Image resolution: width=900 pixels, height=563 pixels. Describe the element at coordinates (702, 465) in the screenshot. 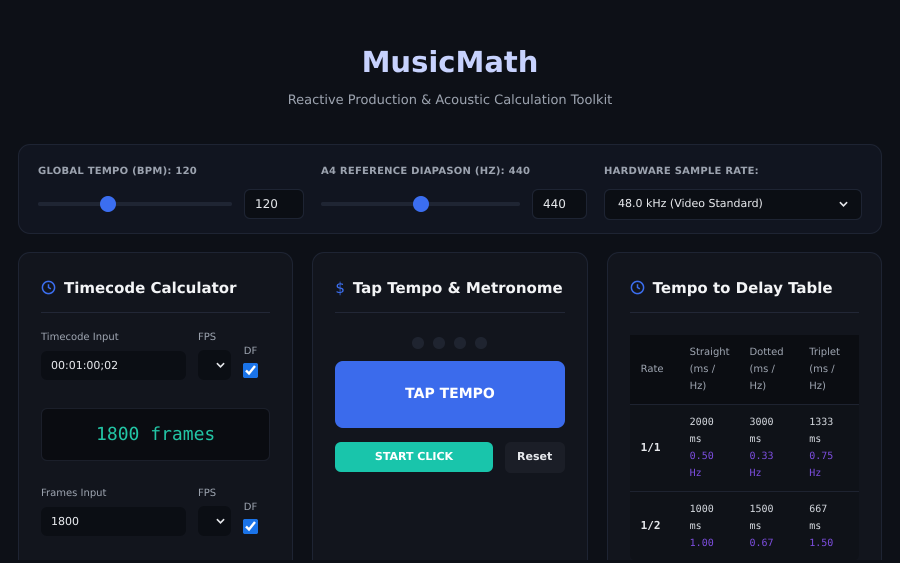

I see `delay-hz: 0.50 Hz` at that location.